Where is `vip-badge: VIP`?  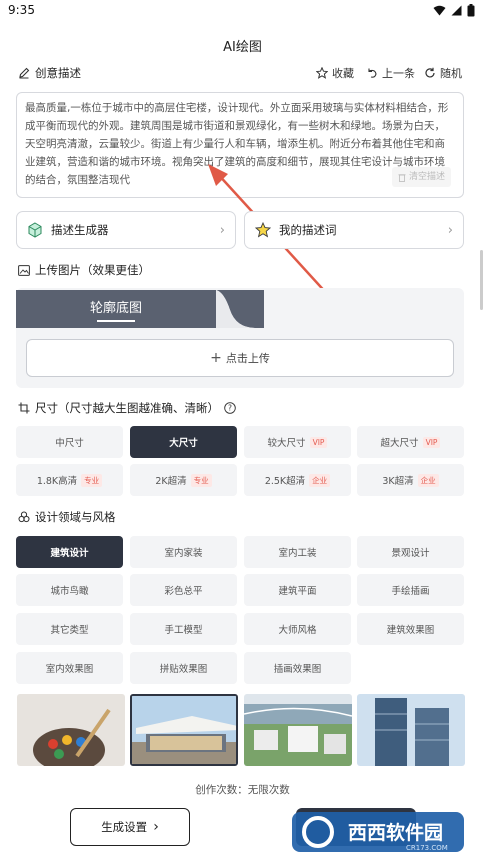
vip-badge: VIP is located at coordinates (318, 442).